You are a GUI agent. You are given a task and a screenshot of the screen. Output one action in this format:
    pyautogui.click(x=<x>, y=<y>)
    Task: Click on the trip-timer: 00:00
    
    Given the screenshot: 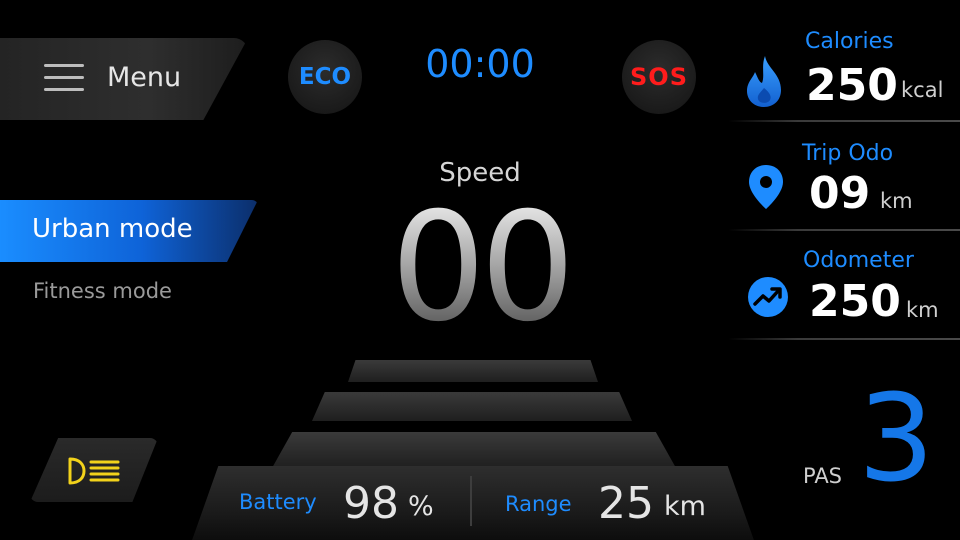 What is the action you would take?
    pyautogui.click(x=480, y=64)
    